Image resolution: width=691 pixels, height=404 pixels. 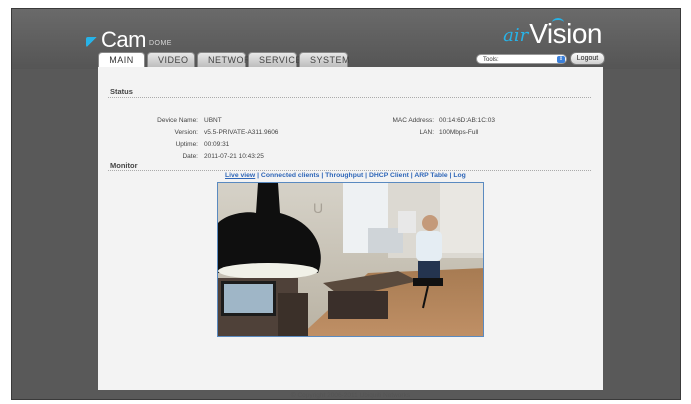 I want to click on link-dhcp-client: DHCP Client, so click(x=389, y=175).